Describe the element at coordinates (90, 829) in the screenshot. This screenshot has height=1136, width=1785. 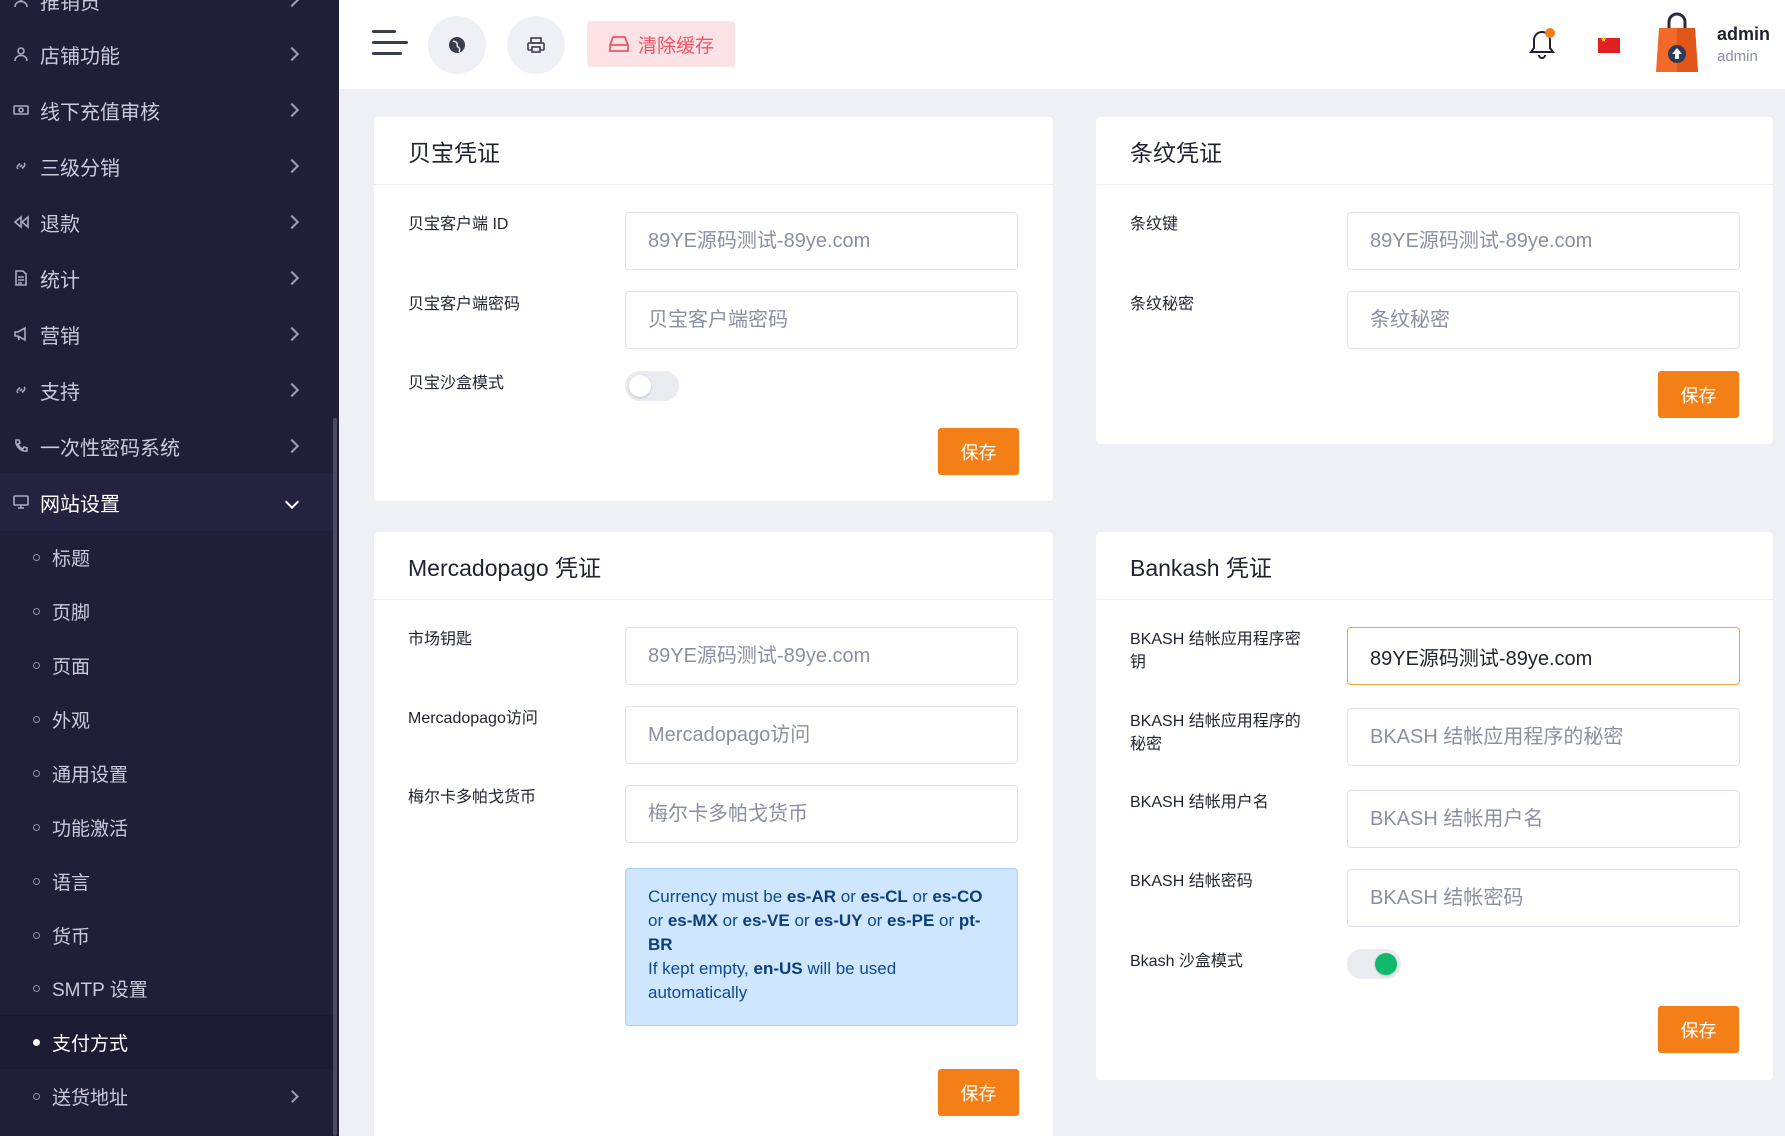
I see `sidebar-subitem-label: 功能激活` at that location.